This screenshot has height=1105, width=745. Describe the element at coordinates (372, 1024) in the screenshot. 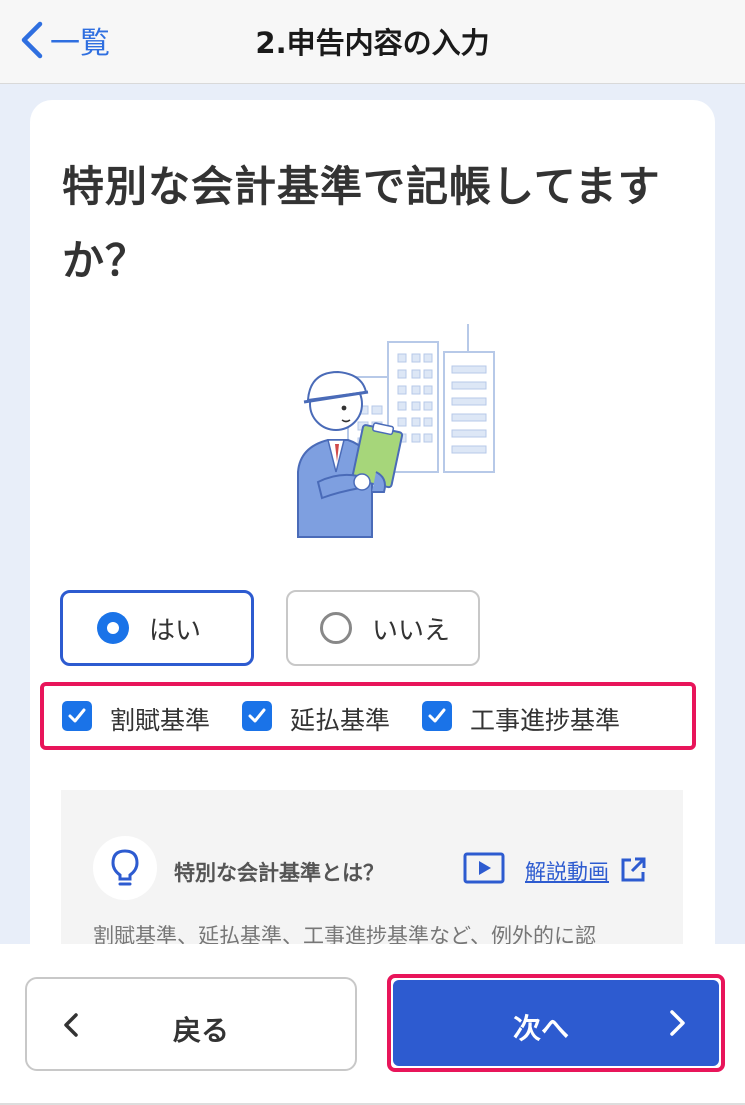

I see `footer-bar: 戻る 次へ` at that location.